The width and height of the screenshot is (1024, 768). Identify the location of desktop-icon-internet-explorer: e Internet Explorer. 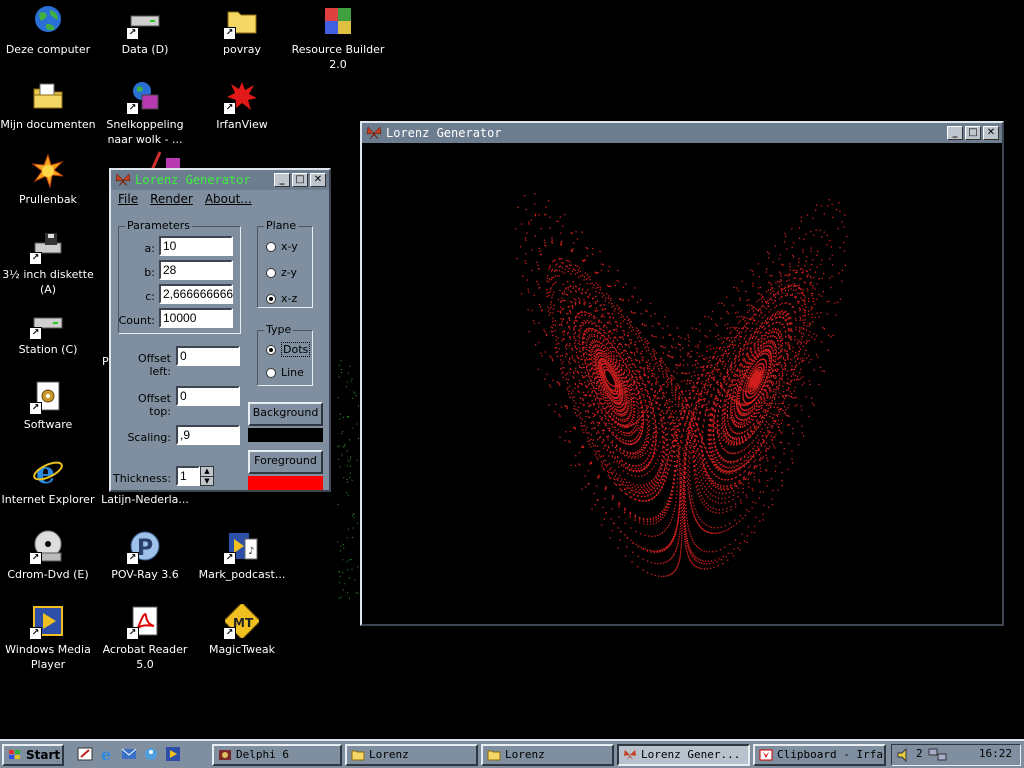
(48, 480).